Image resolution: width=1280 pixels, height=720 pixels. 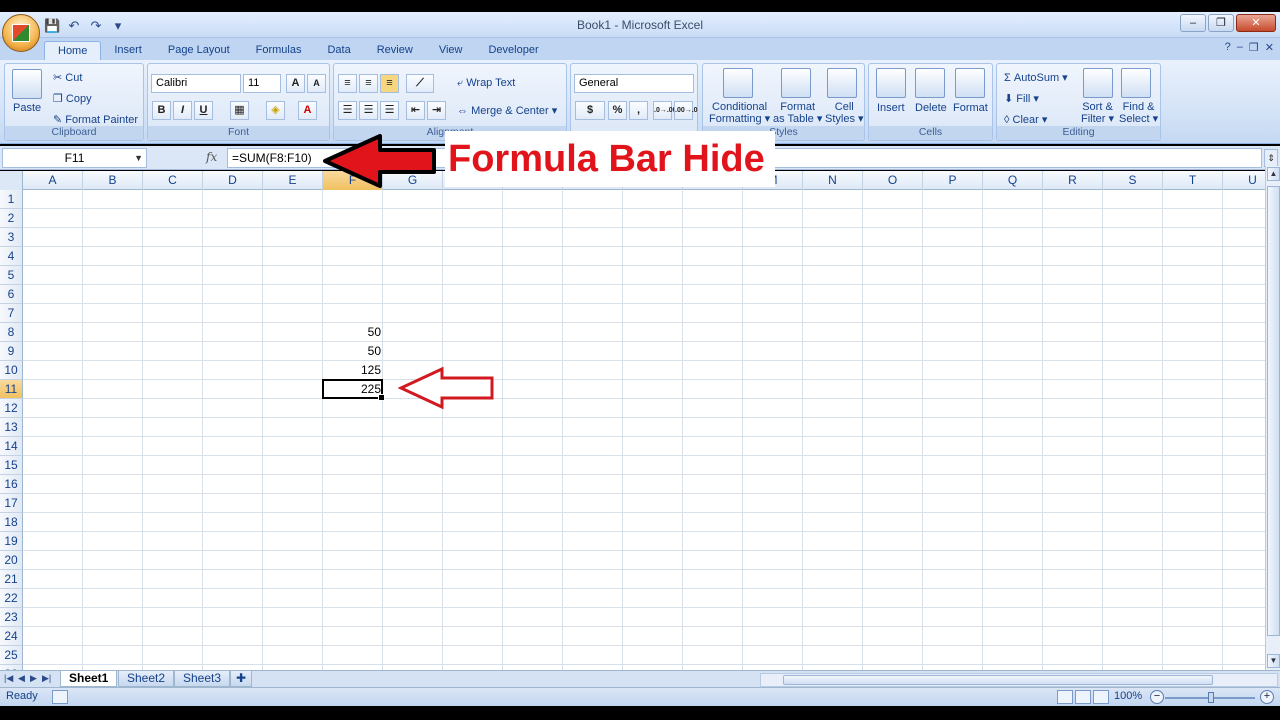 I want to click on close-button: ✕, so click(x=1256, y=23).